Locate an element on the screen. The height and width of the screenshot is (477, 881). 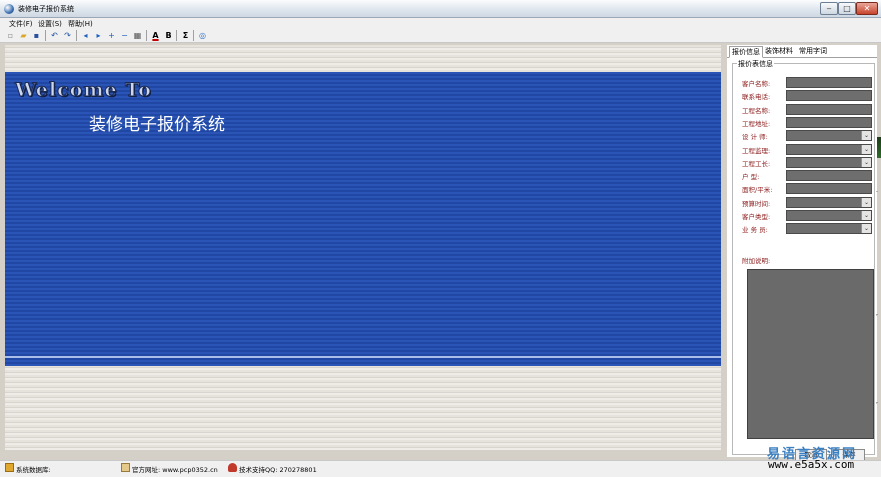
field-label: 工程工长: is located at coordinates (756, 163).